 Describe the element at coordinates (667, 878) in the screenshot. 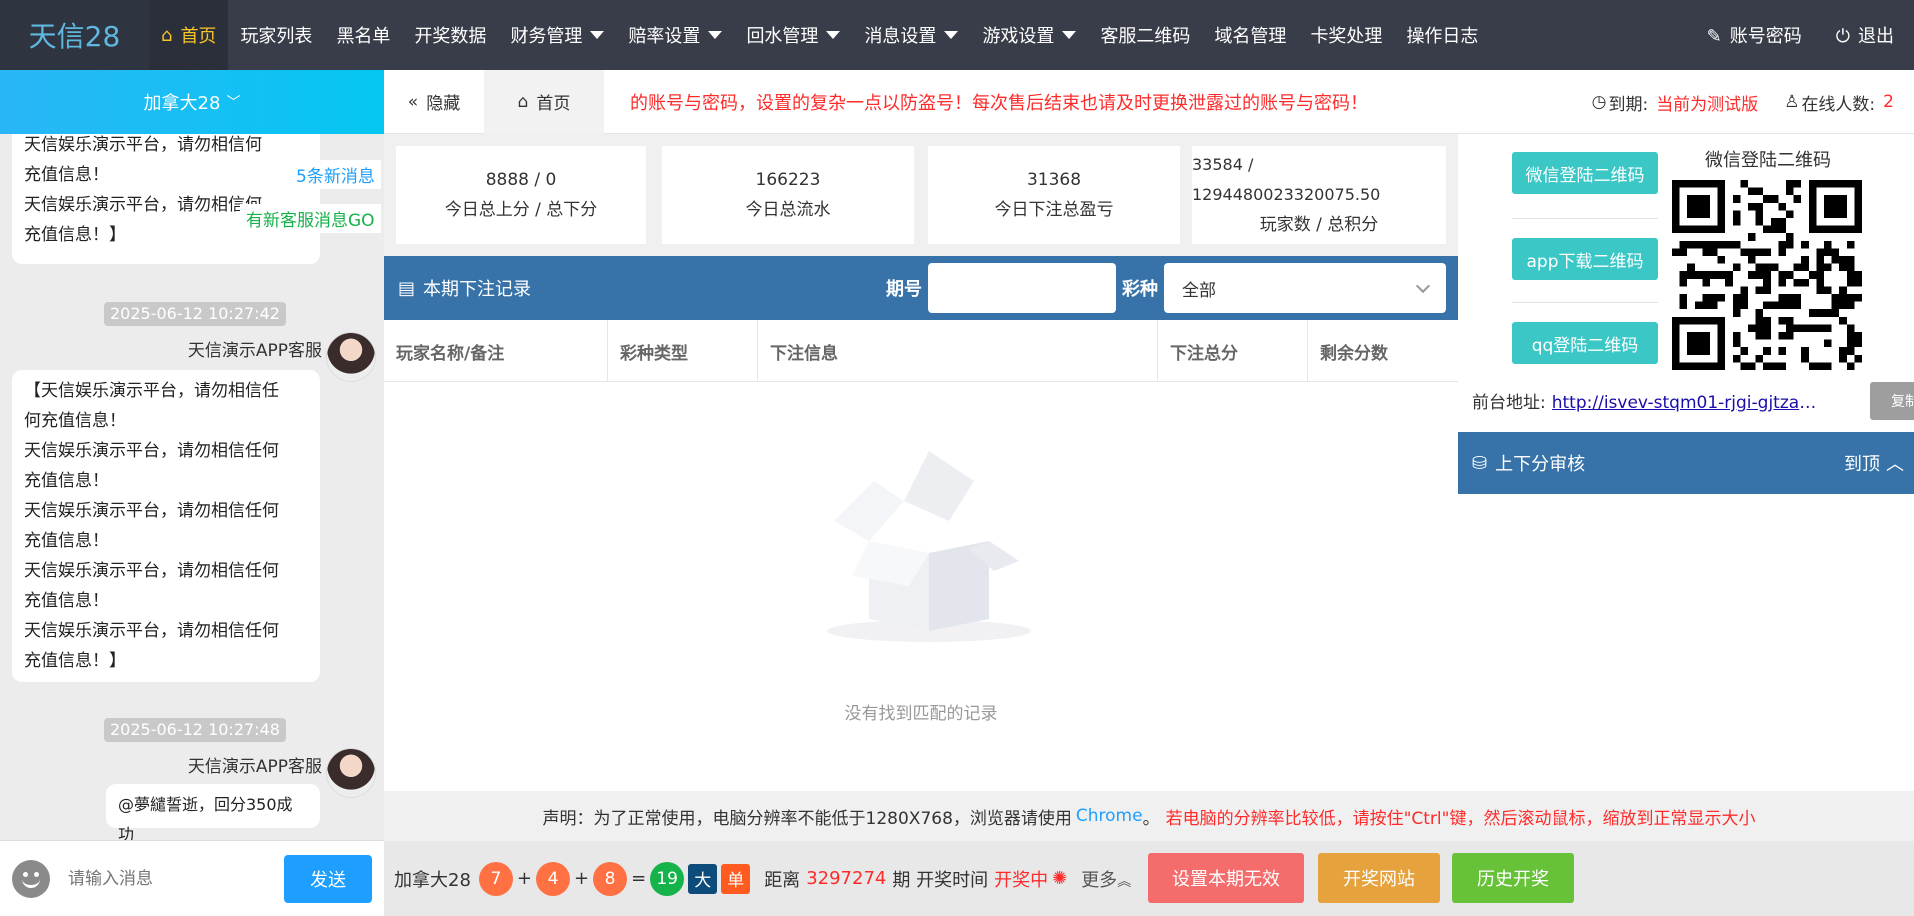

I see `result-sum: 19` at that location.